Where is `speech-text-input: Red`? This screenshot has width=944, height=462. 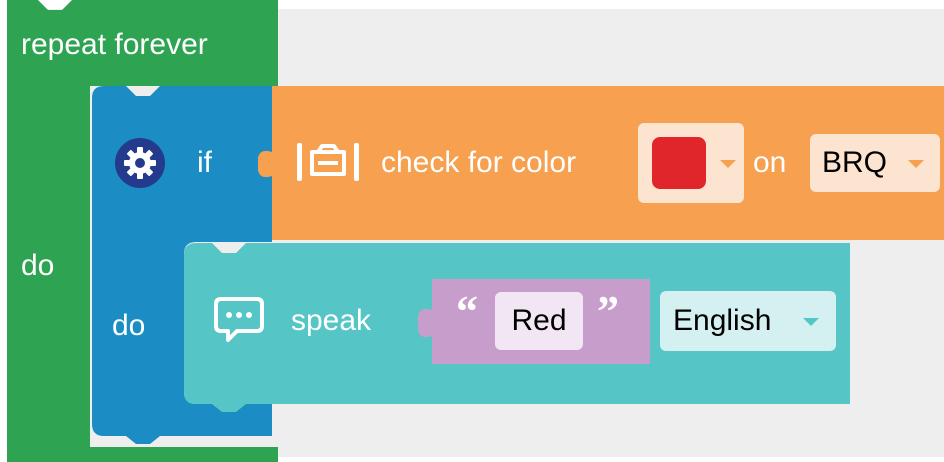
speech-text-input: Red is located at coordinates (539, 321).